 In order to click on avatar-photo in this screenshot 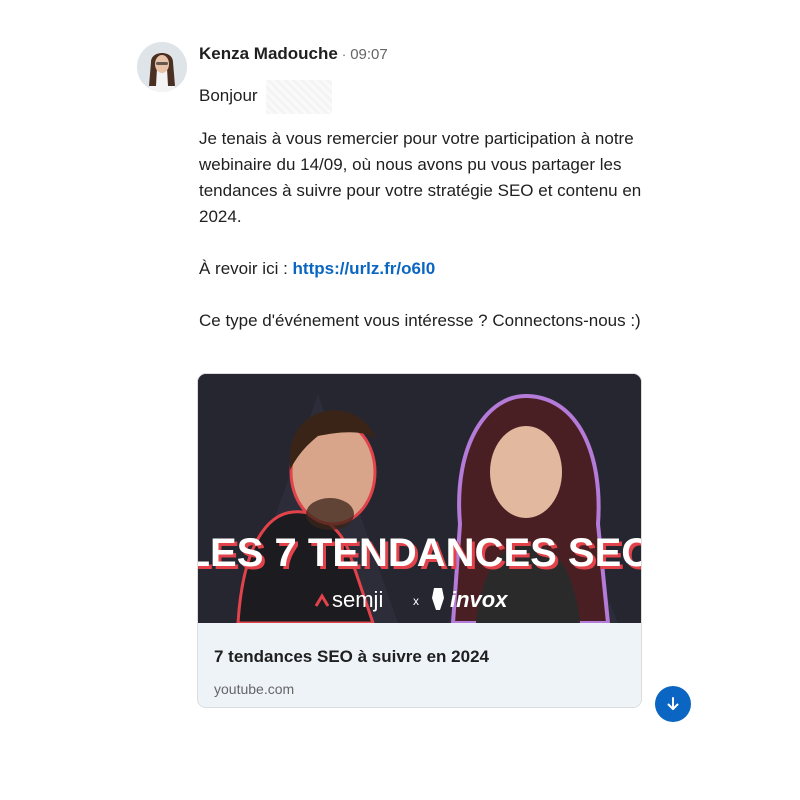, I will do `click(162, 67)`.